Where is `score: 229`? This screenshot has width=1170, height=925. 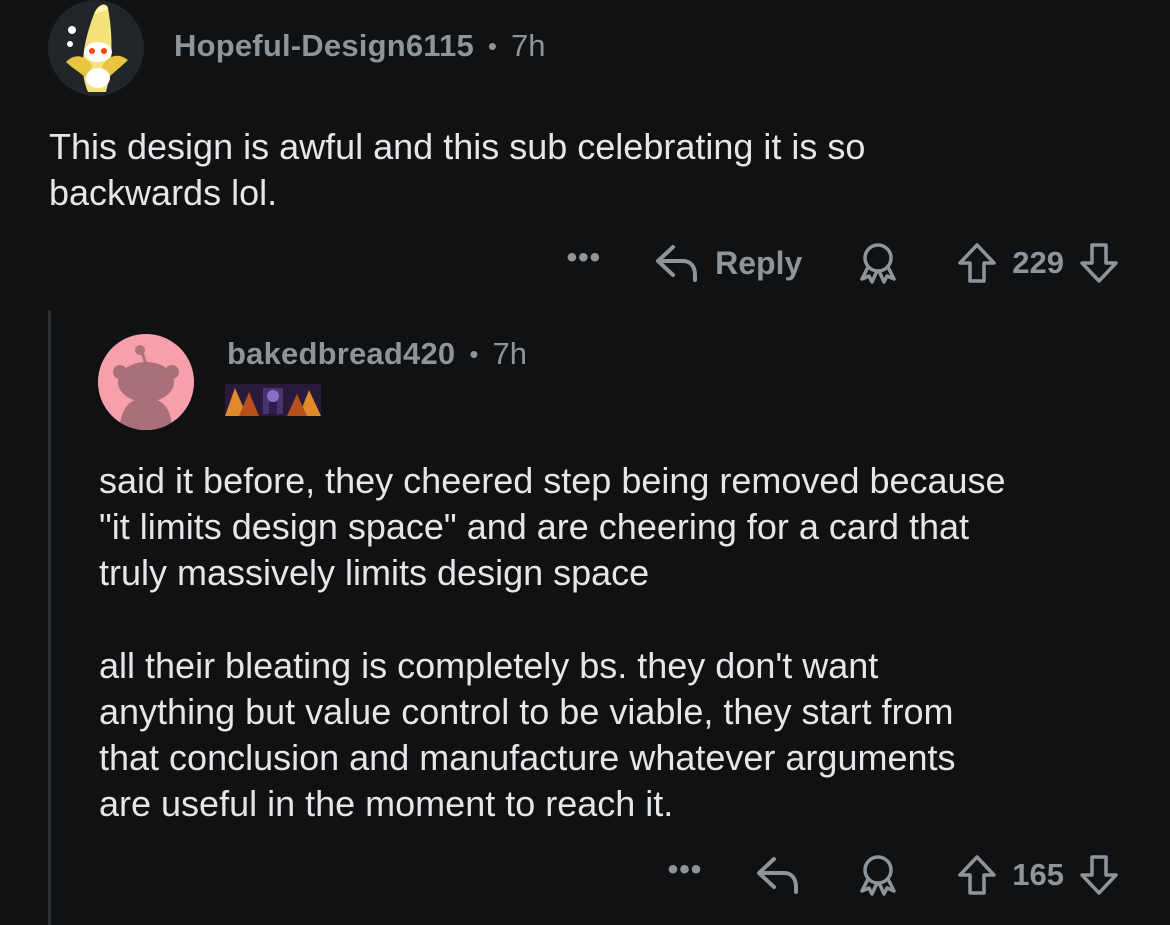 score: 229 is located at coordinates (1038, 262).